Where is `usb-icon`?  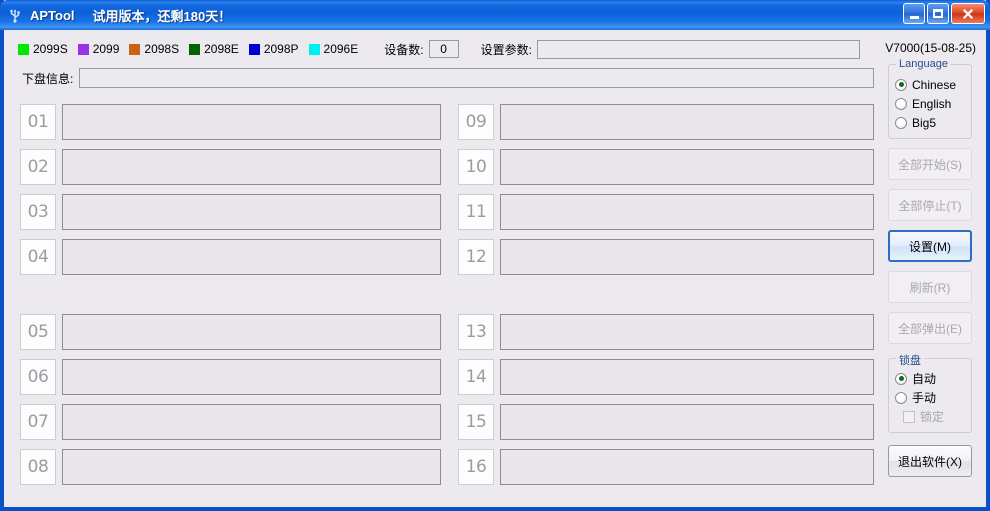
usb-icon is located at coordinates (15, 15).